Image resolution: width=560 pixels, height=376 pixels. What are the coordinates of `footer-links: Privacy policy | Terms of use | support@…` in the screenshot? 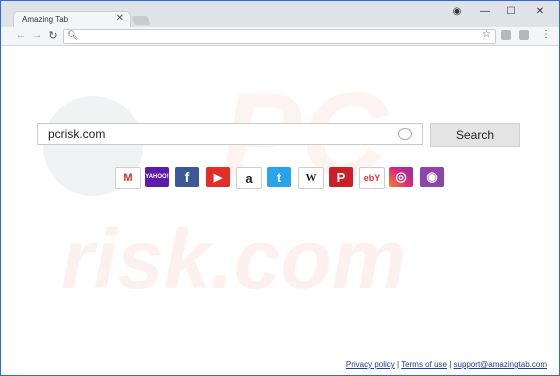 It's located at (446, 364).